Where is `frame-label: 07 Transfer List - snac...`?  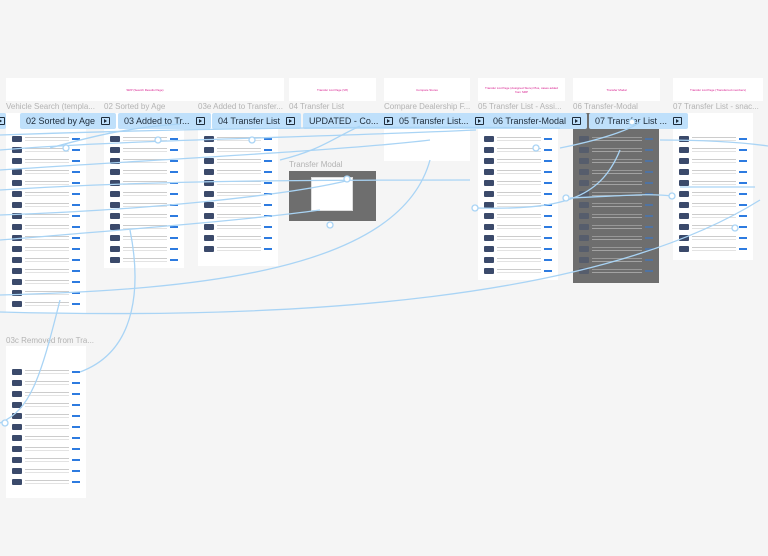
frame-label: 07 Transfer List - snac... is located at coordinates (718, 106).